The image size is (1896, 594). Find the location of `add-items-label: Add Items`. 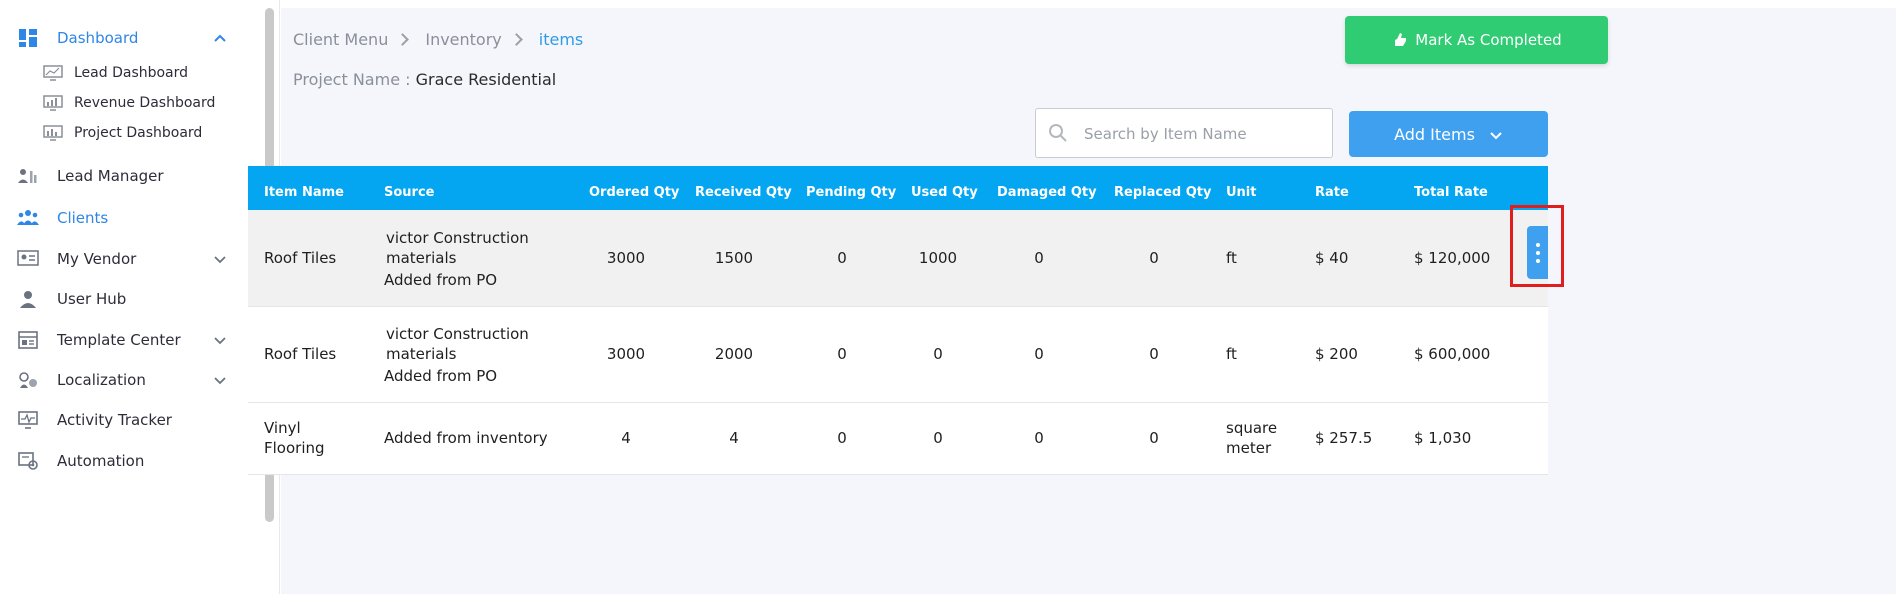

add-items-label: Add Items is located at coordinates (1434, 134).